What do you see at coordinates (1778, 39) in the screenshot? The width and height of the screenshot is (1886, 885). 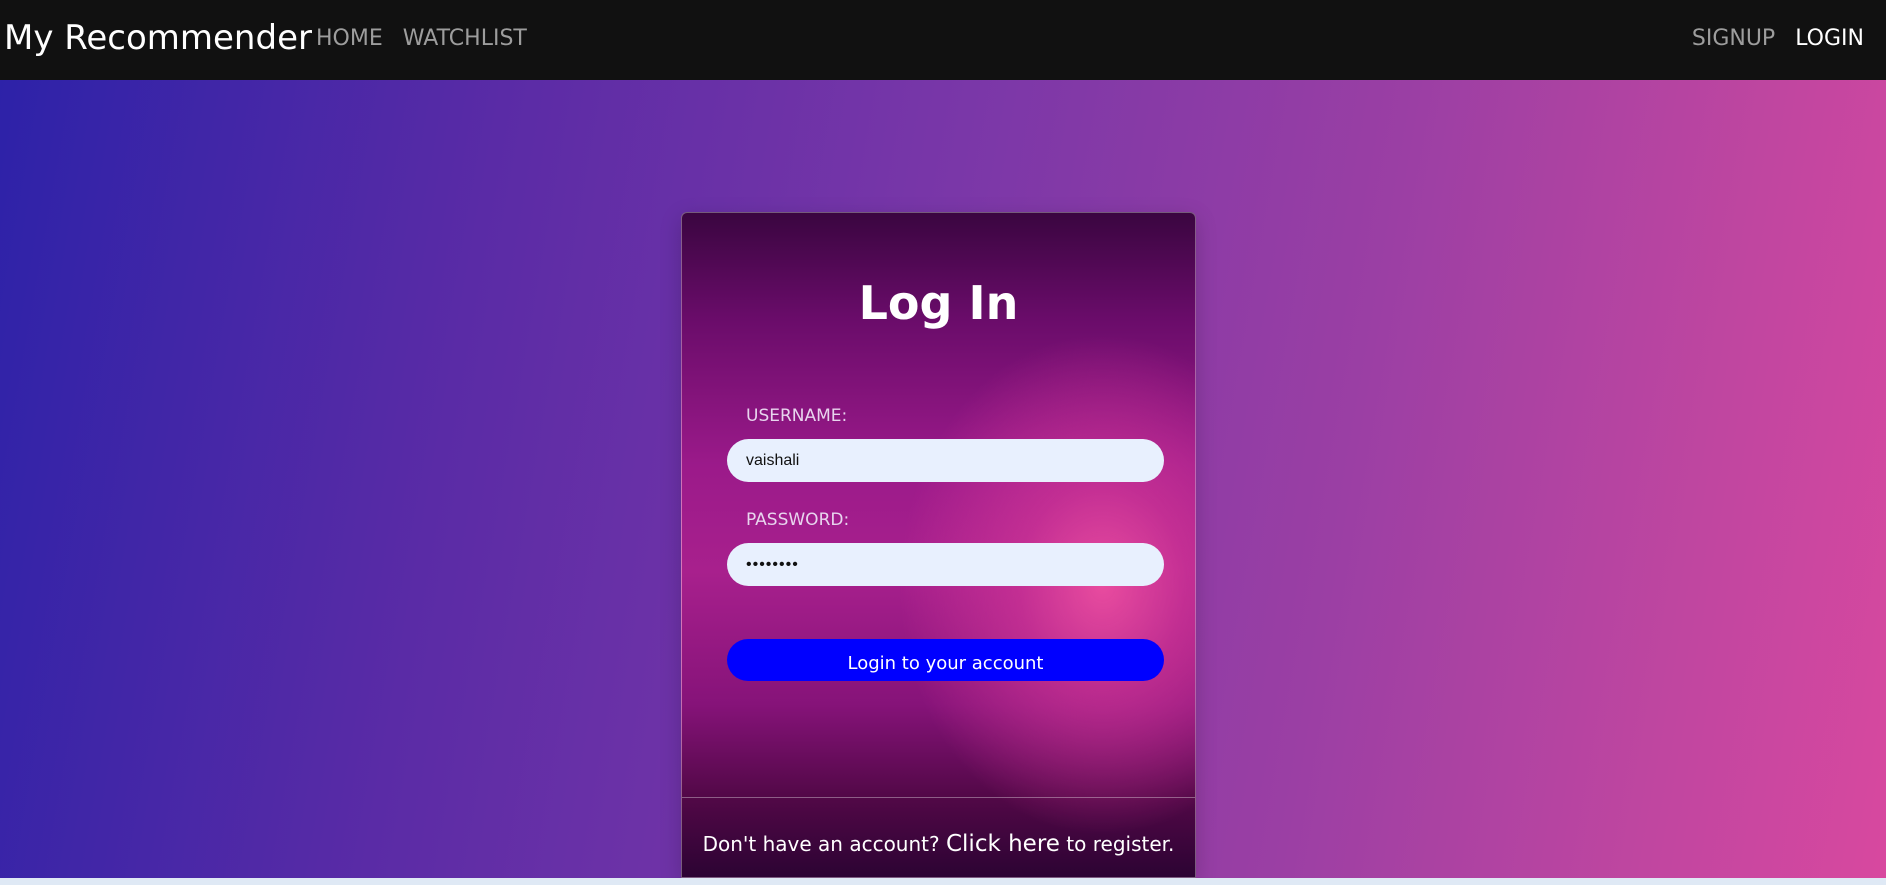 I see `nav-right-links: SIGNUP LOGIN` at bounding box center [1778, 39].